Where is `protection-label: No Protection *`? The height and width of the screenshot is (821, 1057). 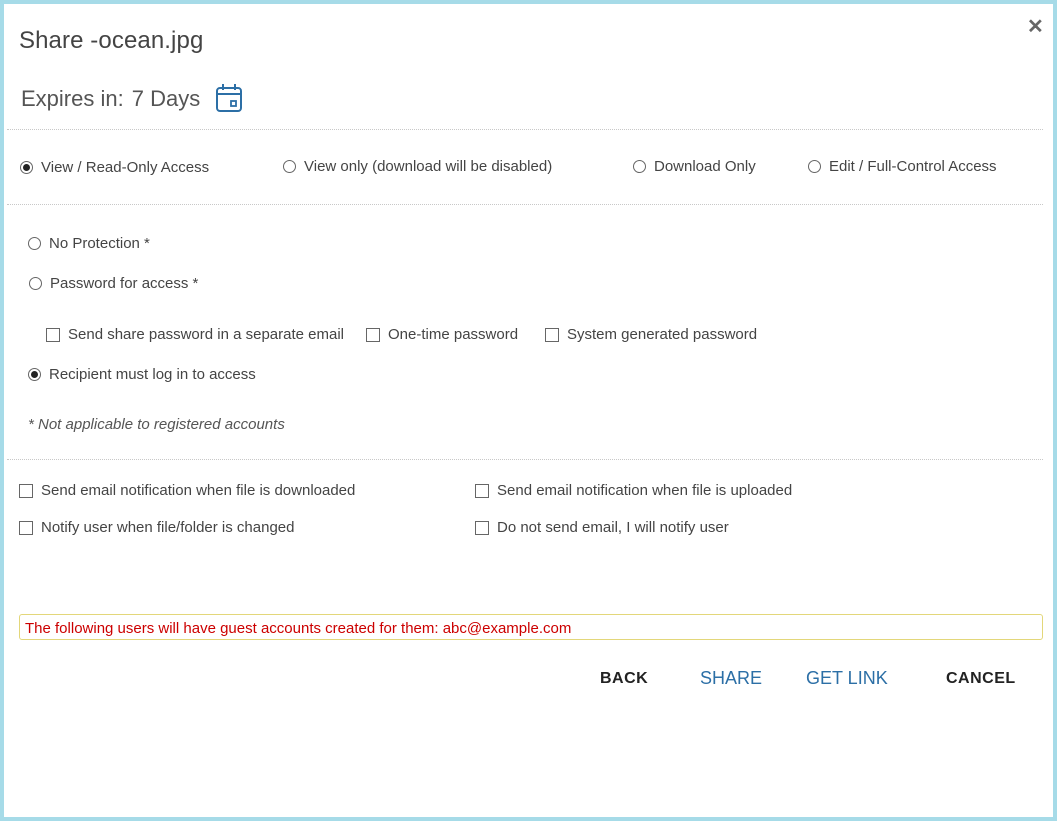
protection-label: No Protection * is located at coordinates (99, 243).